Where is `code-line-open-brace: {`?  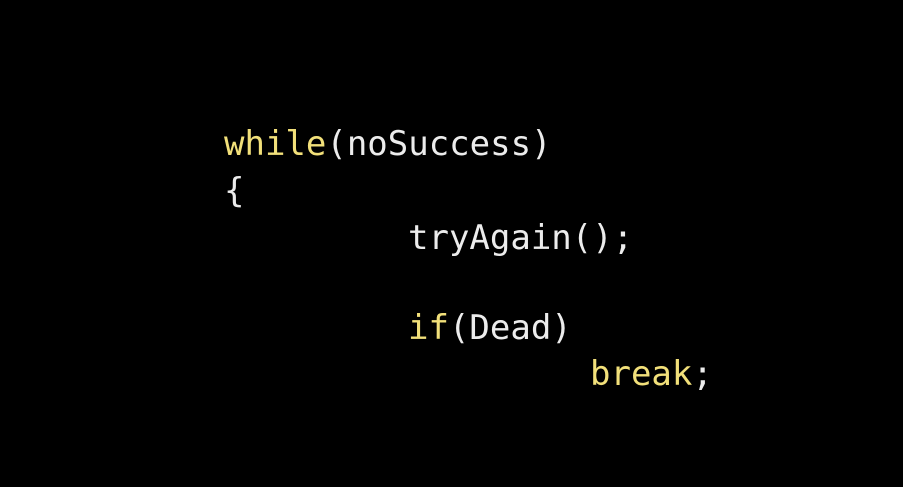
code-line-open-brace: { is located at coordinates (234, 191).